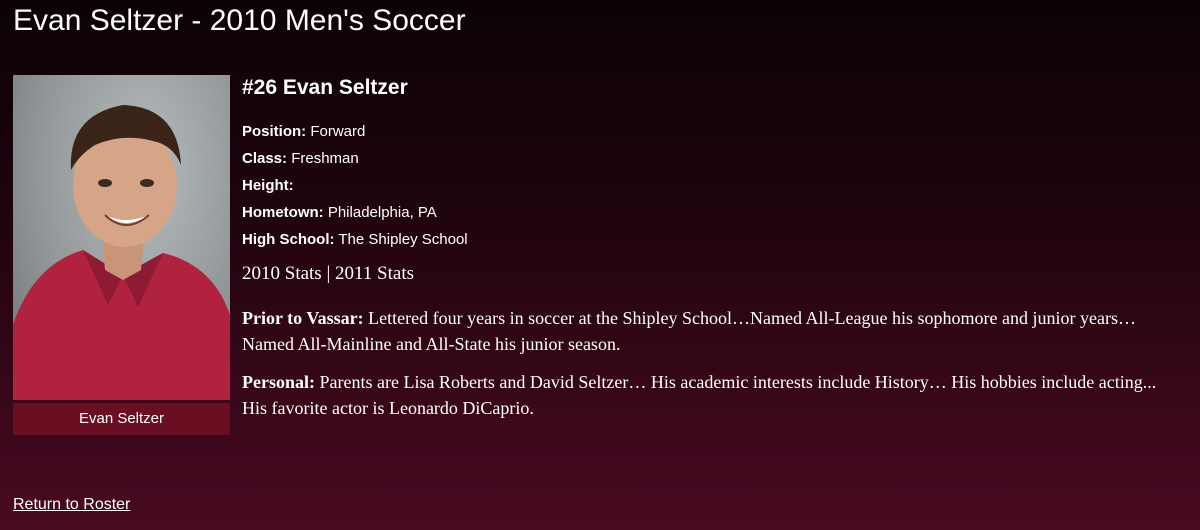  I want to click on player-photo, so click(121, 237).